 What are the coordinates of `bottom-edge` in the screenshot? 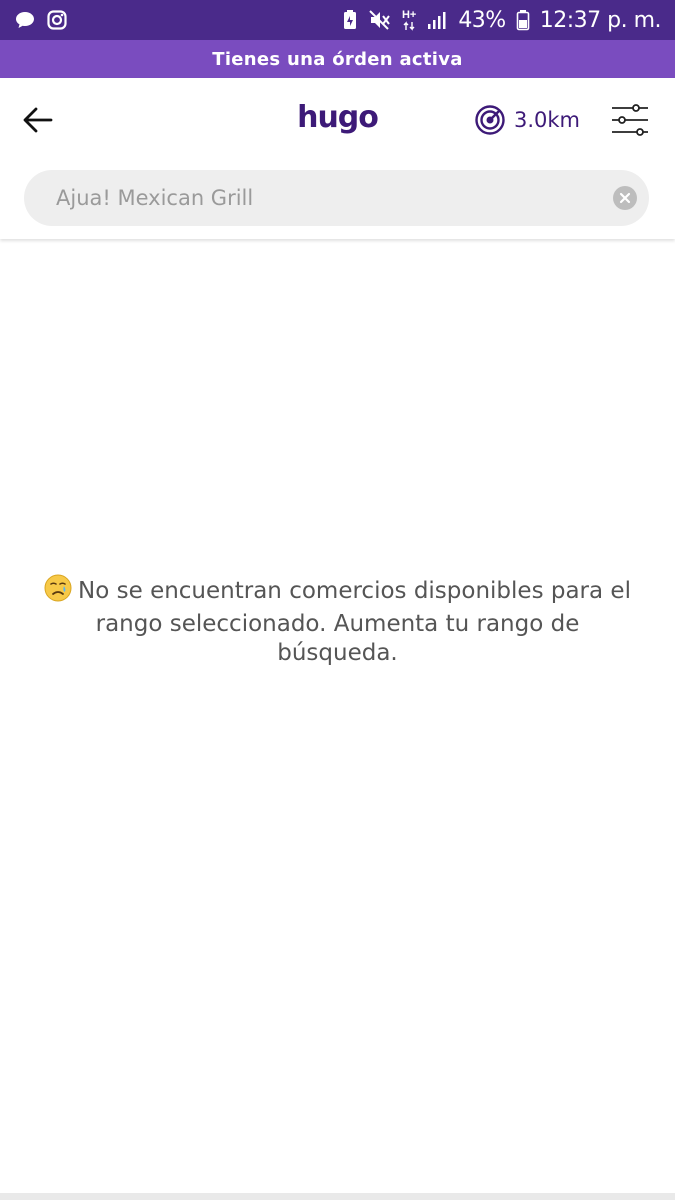 It's located at (337, 1196).